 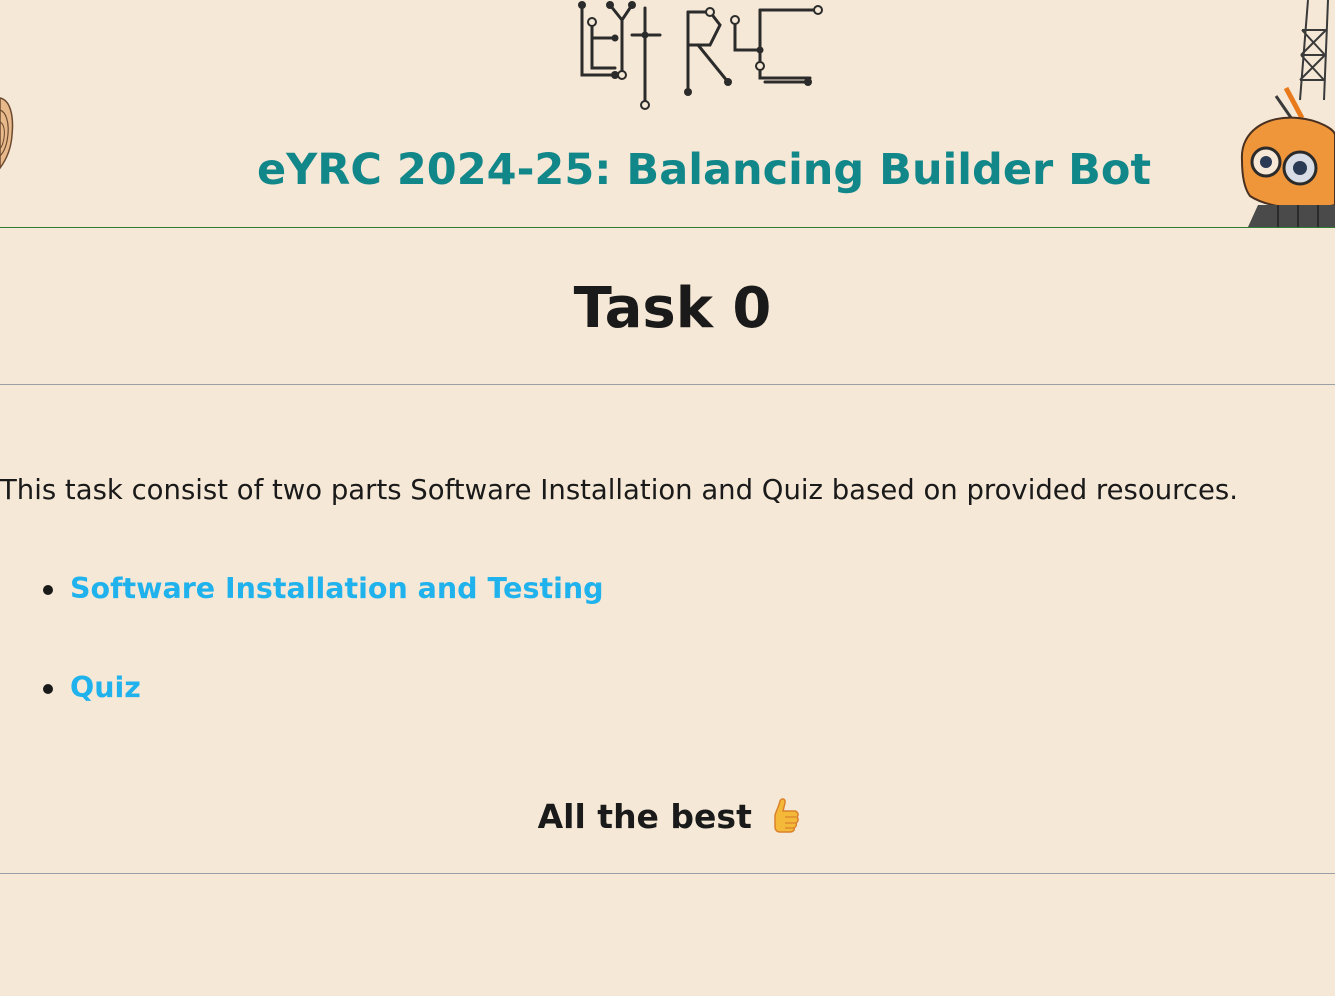 I want to click on quiz-link: Quiz, so click(x=105, y=687).